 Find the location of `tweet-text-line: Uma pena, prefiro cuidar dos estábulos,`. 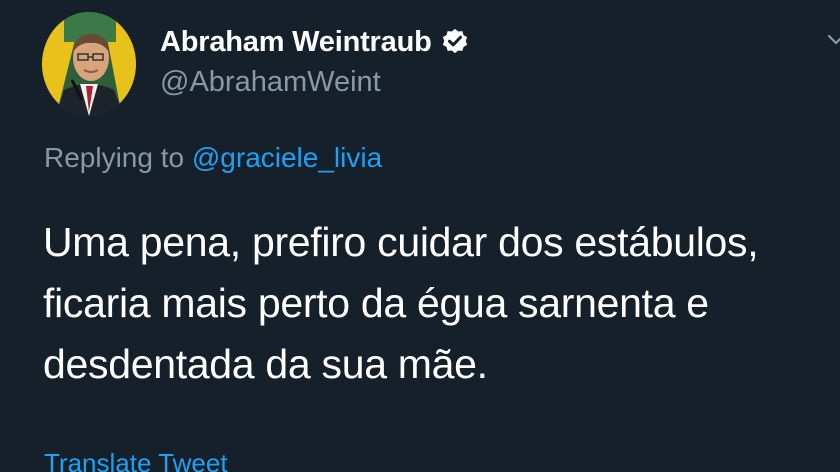

tweet-text-line: Uma pena, prefiro cuidar dos estábulos, is located at coordinates (401, 242).